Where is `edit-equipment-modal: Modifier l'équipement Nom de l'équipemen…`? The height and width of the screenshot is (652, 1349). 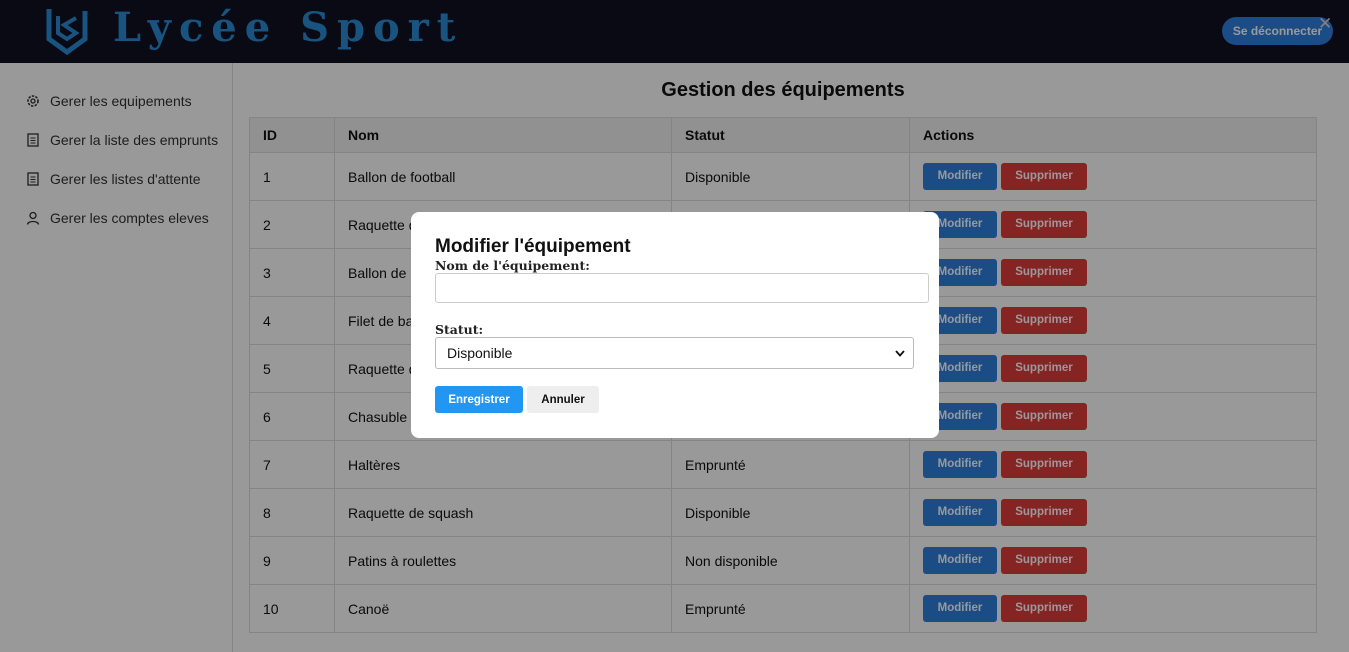 edit-equipment-modal: Modifier l'équipement Nom de l'équipemen… is located at coordinates (675, 325).